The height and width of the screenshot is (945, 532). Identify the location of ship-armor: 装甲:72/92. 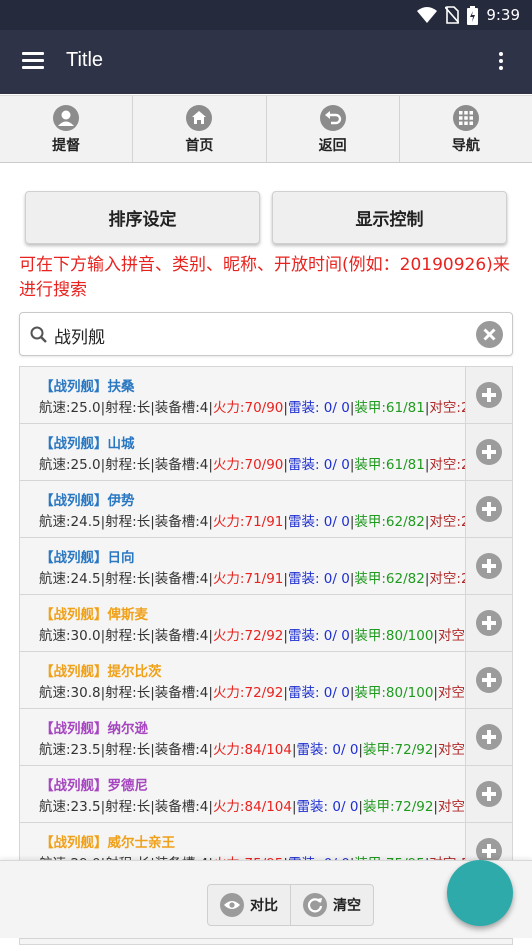
(398, 750).